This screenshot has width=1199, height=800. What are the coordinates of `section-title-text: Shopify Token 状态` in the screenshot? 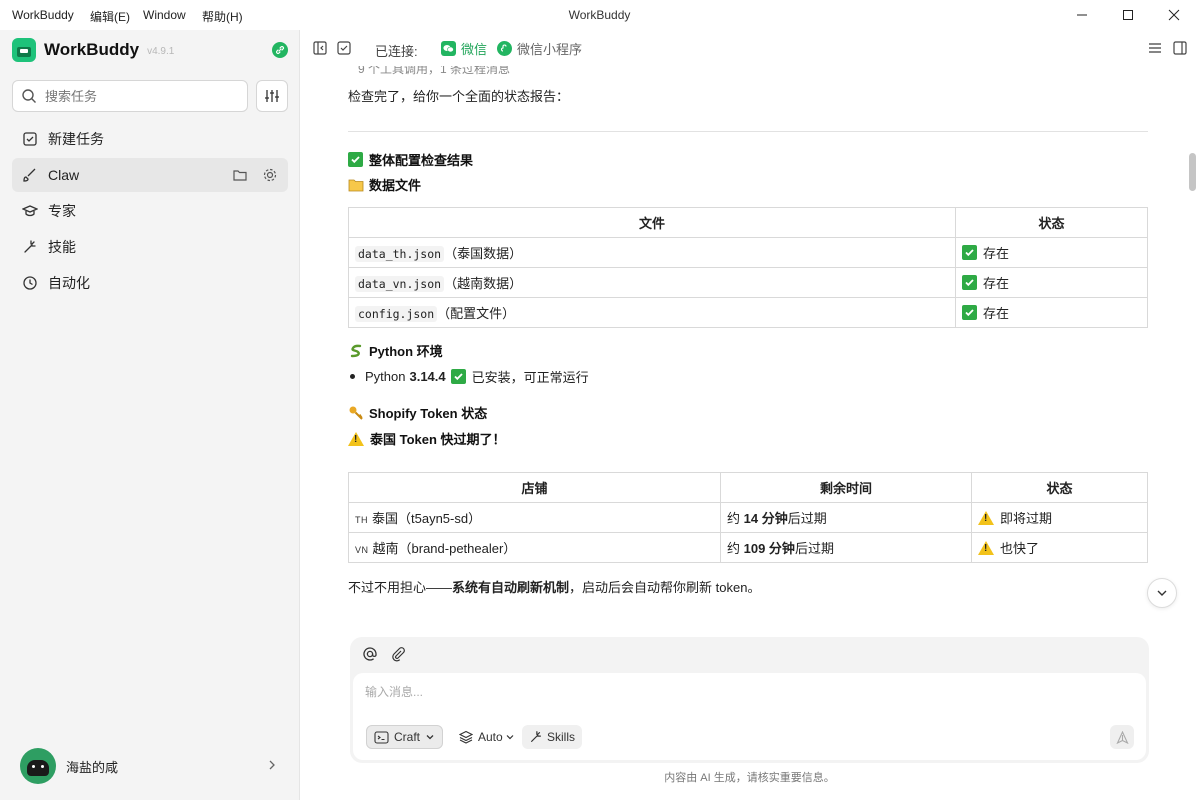 It's located at (428, 413).